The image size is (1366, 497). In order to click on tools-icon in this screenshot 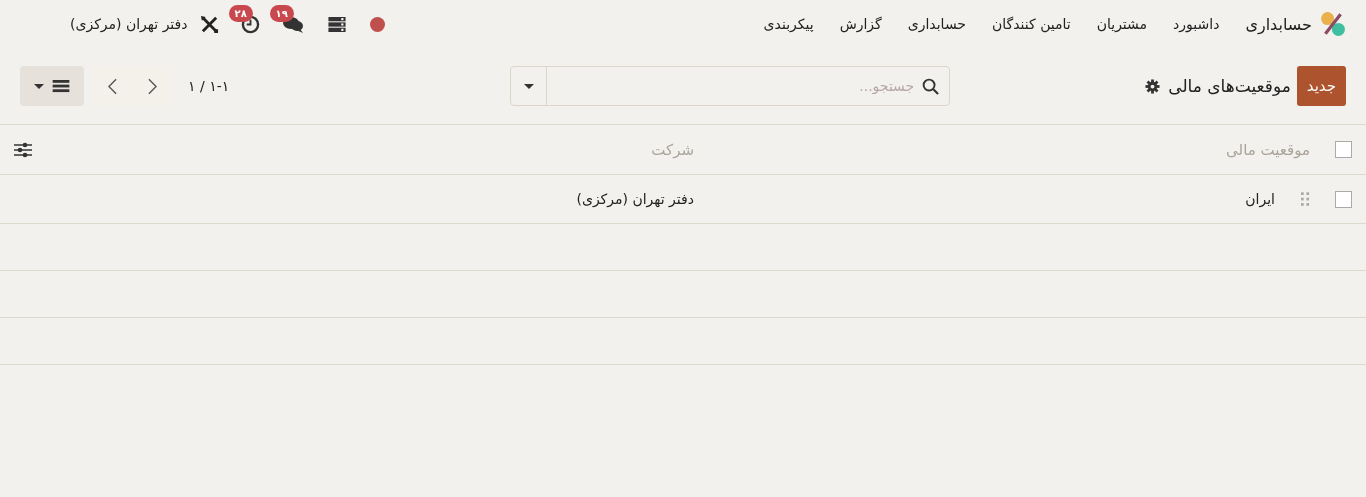, I will do `click(209, 24)`.